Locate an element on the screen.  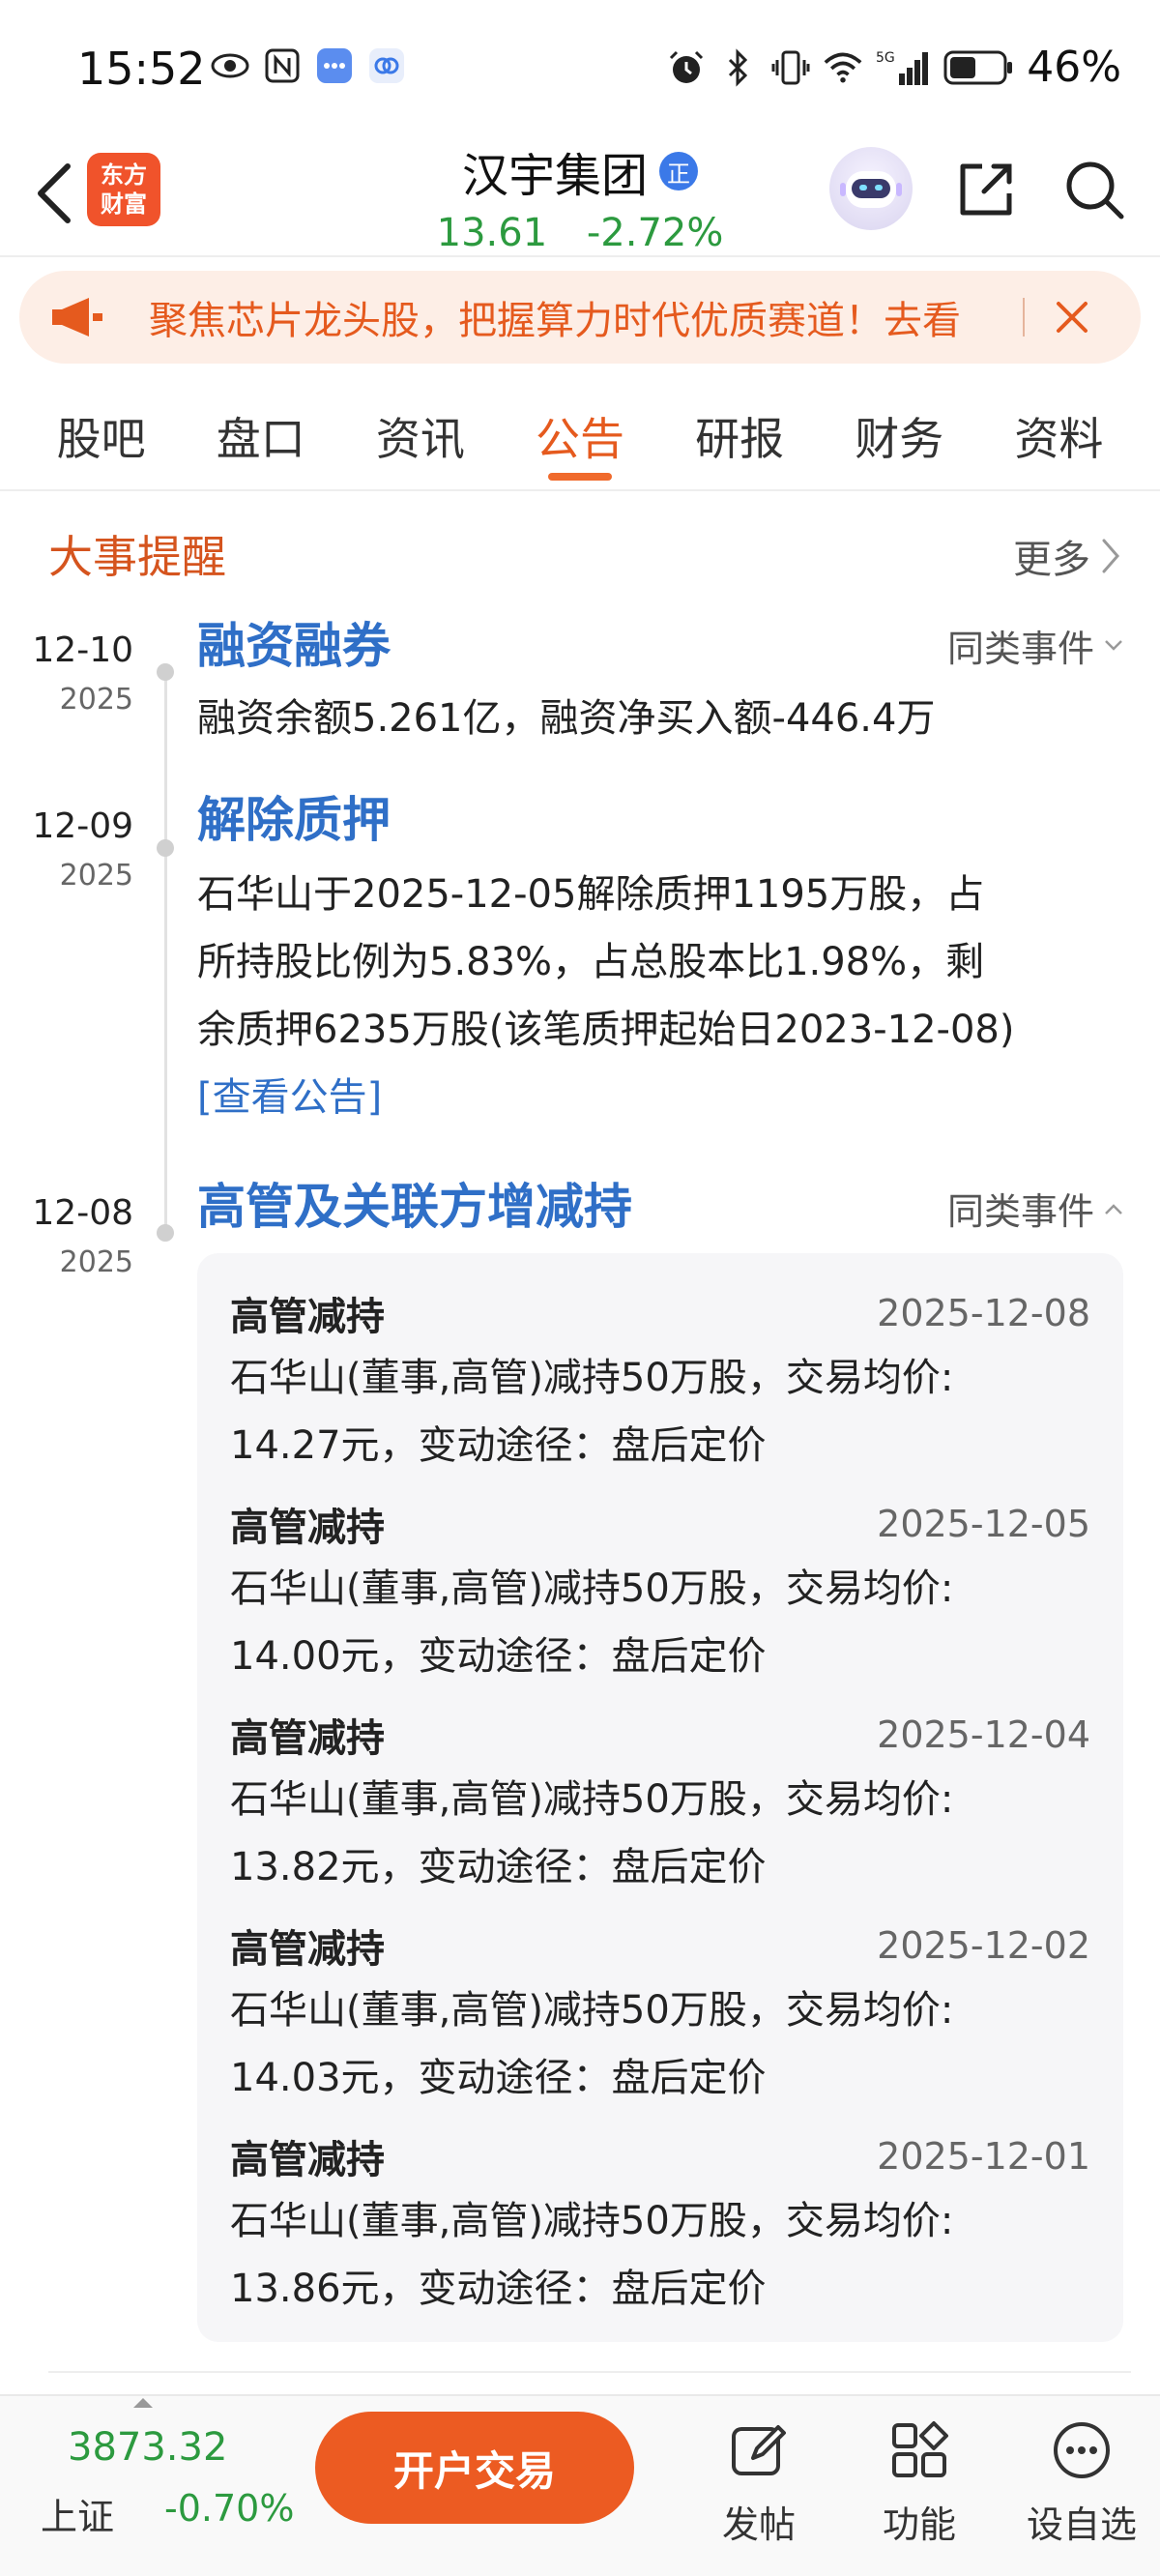
search-button is located at coordinates (1094, 189).